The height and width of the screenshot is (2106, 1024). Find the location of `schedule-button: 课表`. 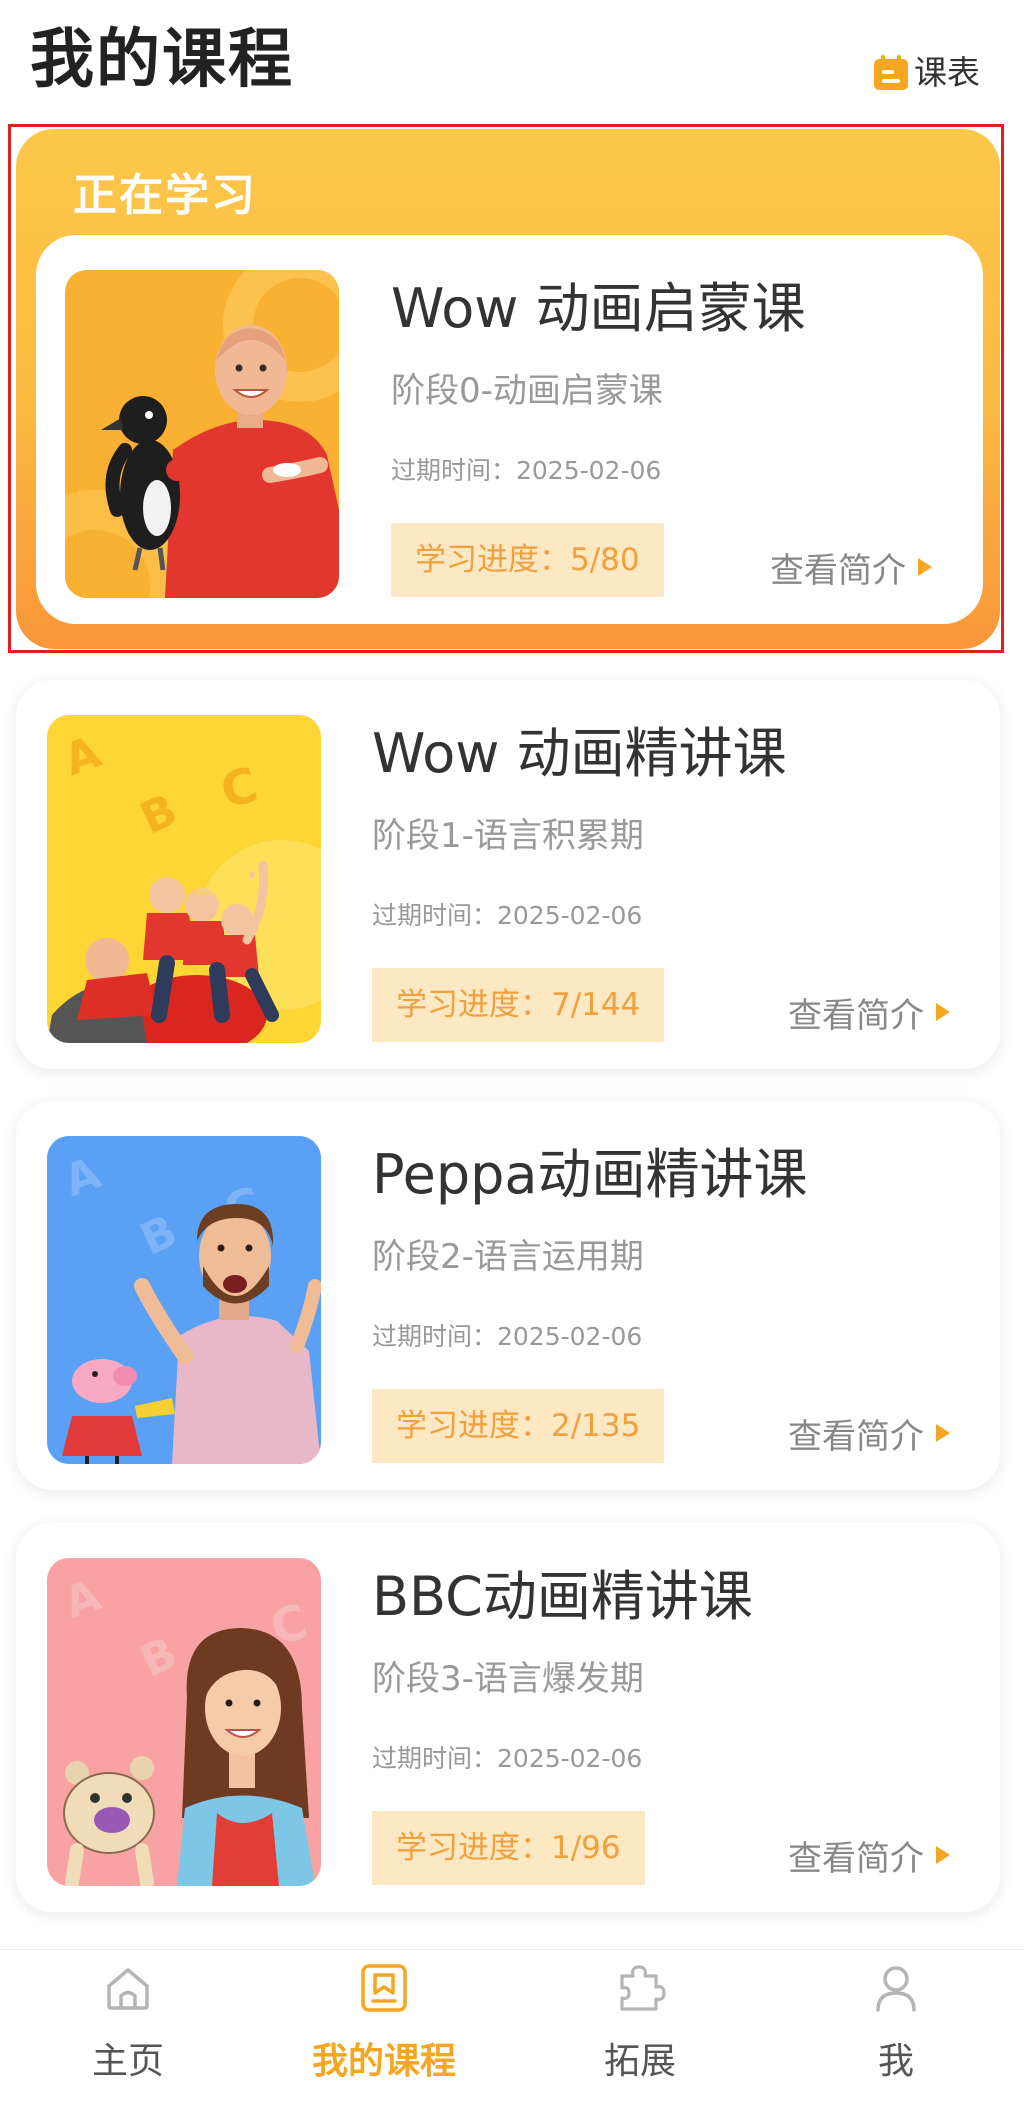

schedule-button: 课表 is located at coordinates (926, 73).